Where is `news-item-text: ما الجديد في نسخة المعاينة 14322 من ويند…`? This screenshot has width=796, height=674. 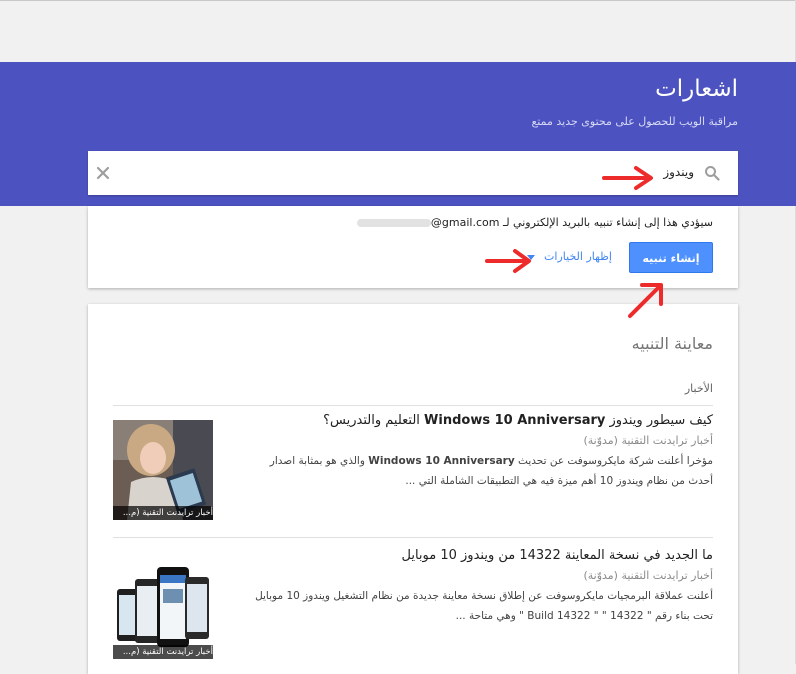
news-item-text: ما الجديد في نسخة المعاينة 14322 من ويند… is located at coordinates (480, 586).